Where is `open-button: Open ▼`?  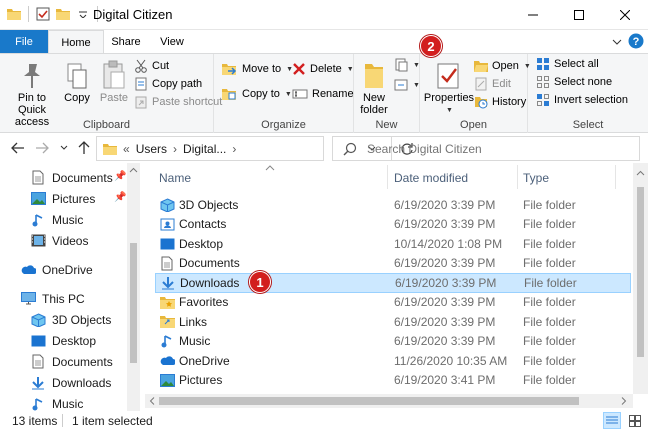 open-button: Open ▼ is located at coordinates (502, 66).